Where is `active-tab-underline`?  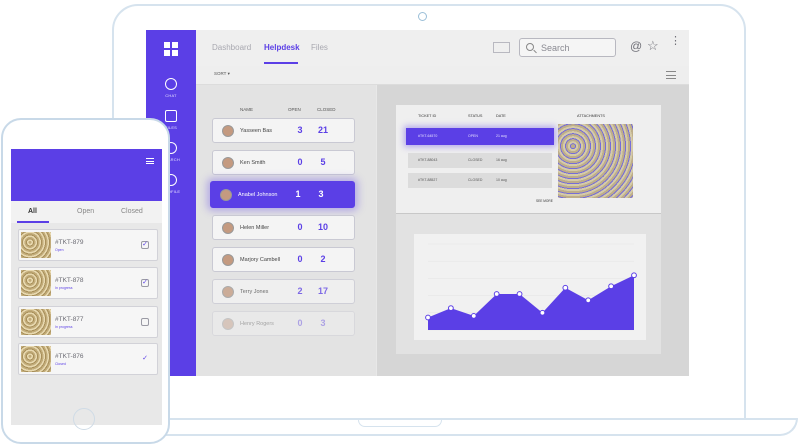
active-tab-underline is located at coordinates (281, 63).